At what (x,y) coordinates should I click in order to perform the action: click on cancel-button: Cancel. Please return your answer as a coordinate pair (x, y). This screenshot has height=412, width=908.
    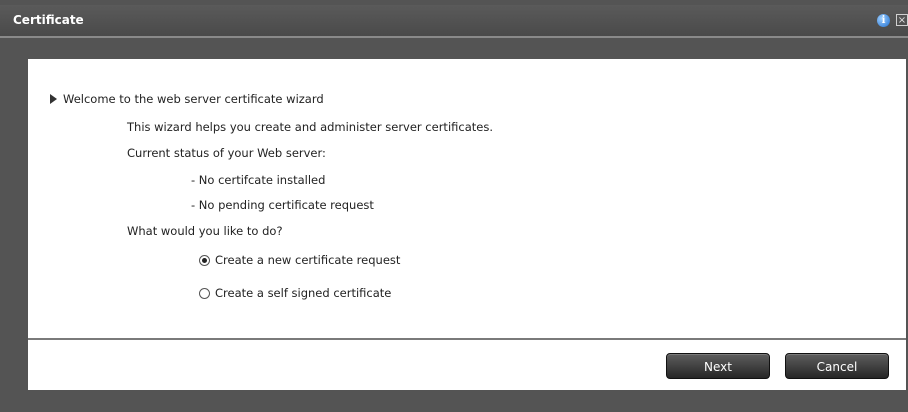
    Looking at the image, I should click on (837, 366).